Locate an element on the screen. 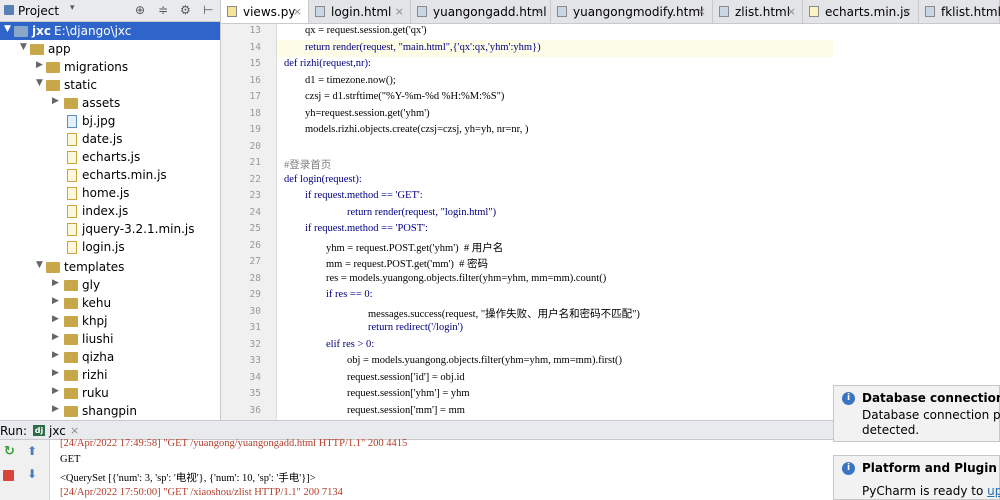  tab-zlist-html: zlist.html × is located at coordinates (758, 11).